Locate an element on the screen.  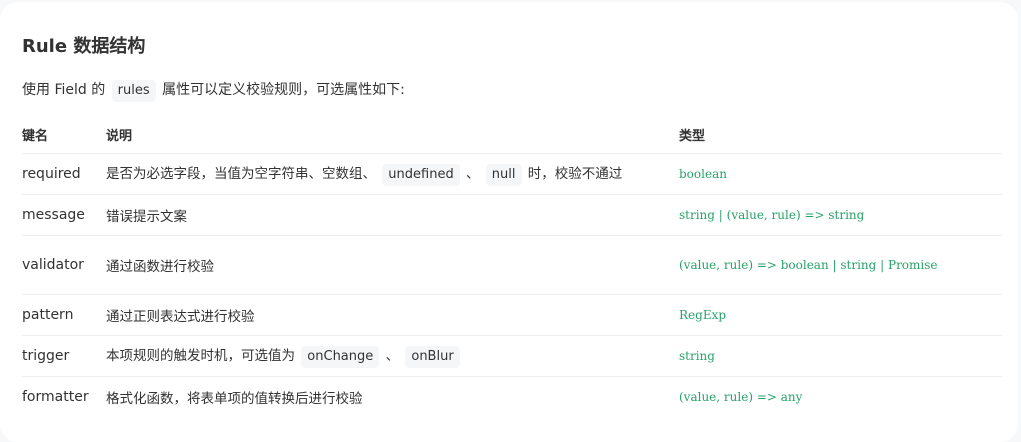
intro-paragraph: 使用 Field 的 rules 属性可以定义校验规则，可选属性如下: is located at coordinates (213, 90).